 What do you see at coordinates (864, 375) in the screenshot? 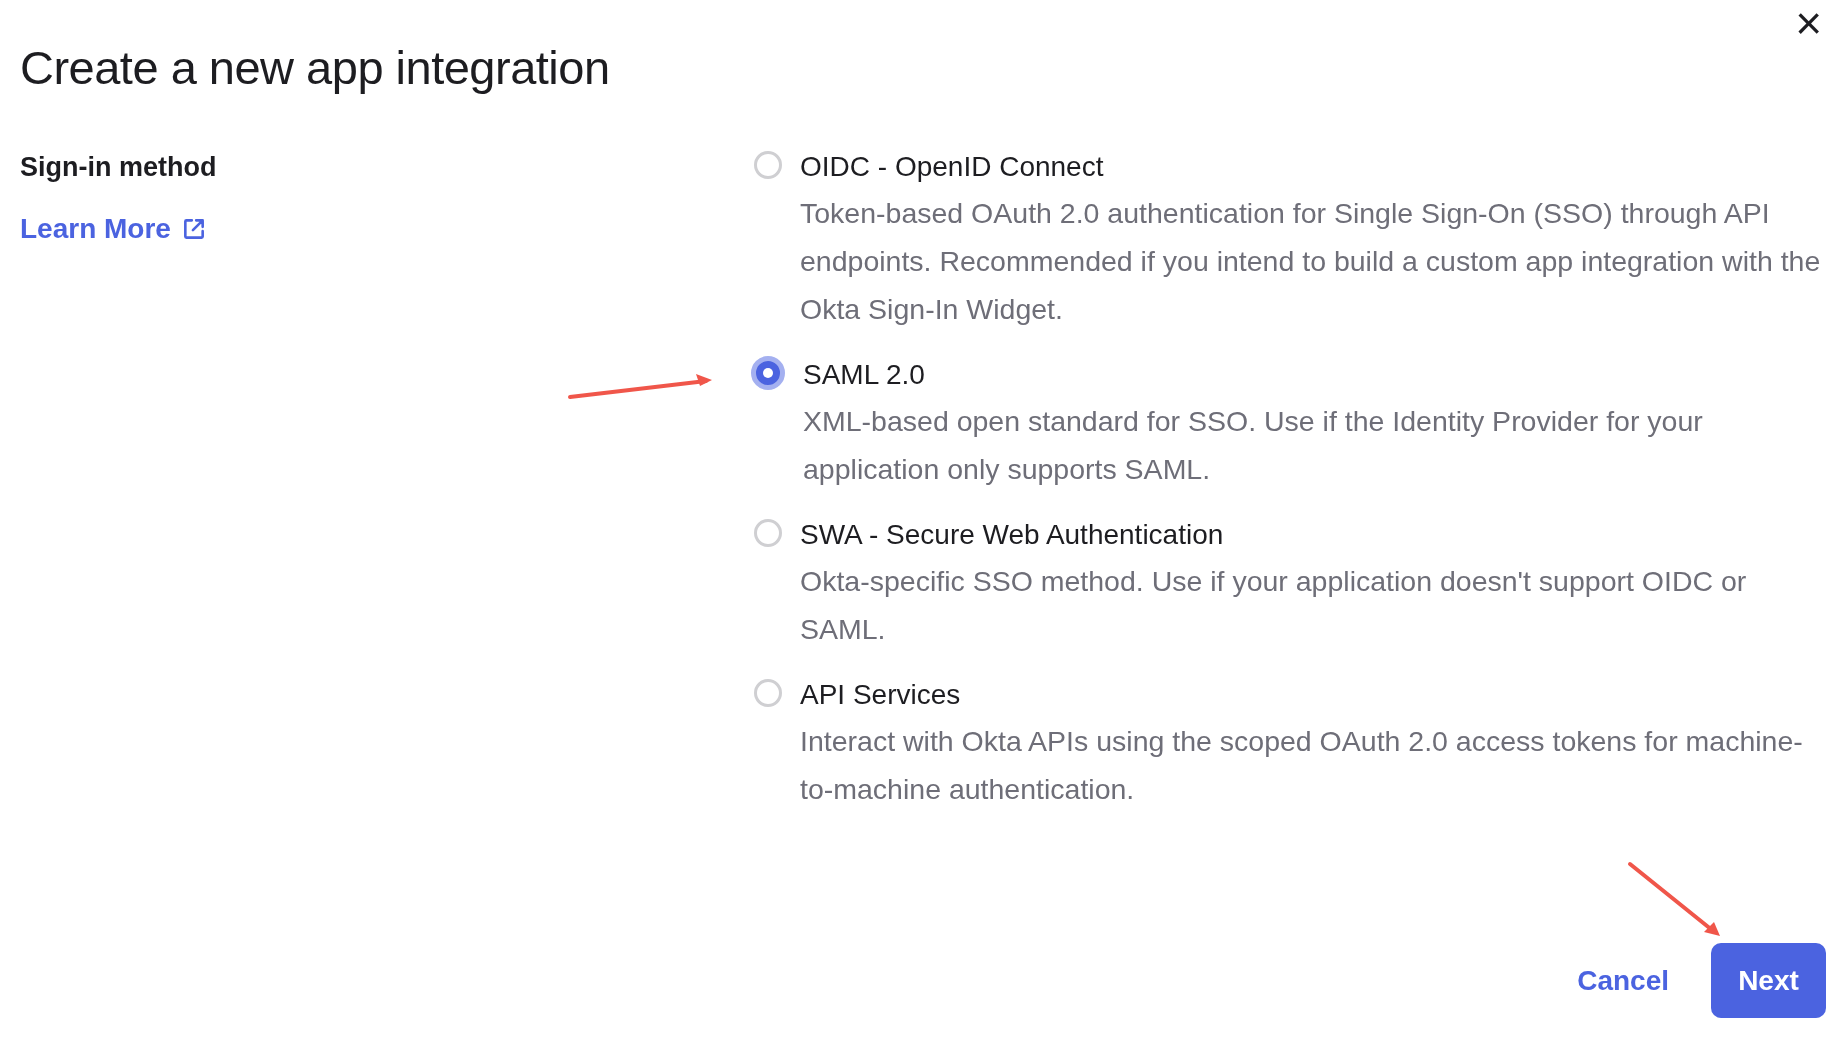
I see `option-title: SAML 2.0` at bounding box center [864, 375].